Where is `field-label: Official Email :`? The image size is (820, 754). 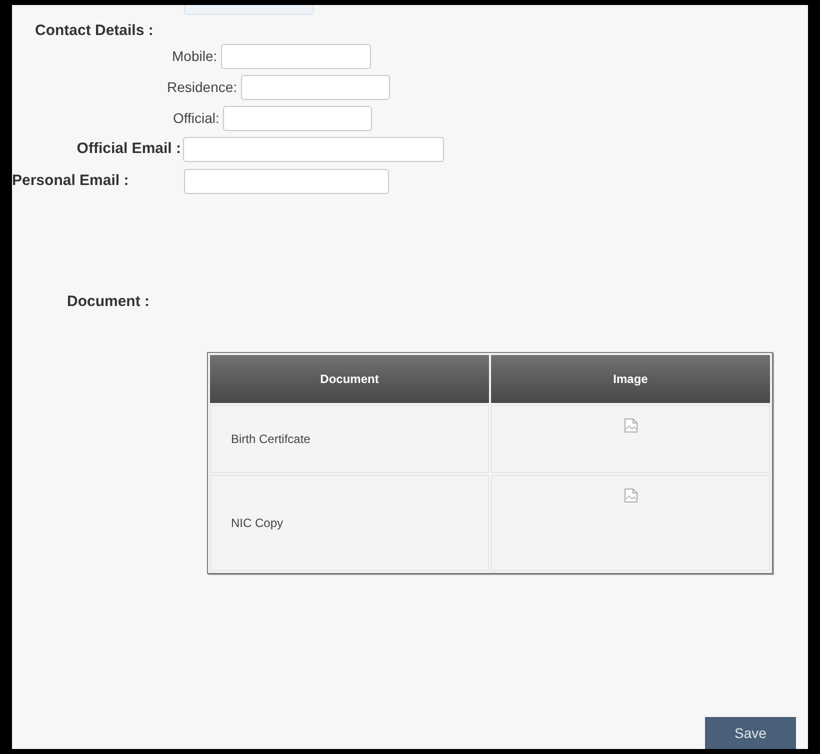 field-label: Official Email : is located at coordinates (129, 149).